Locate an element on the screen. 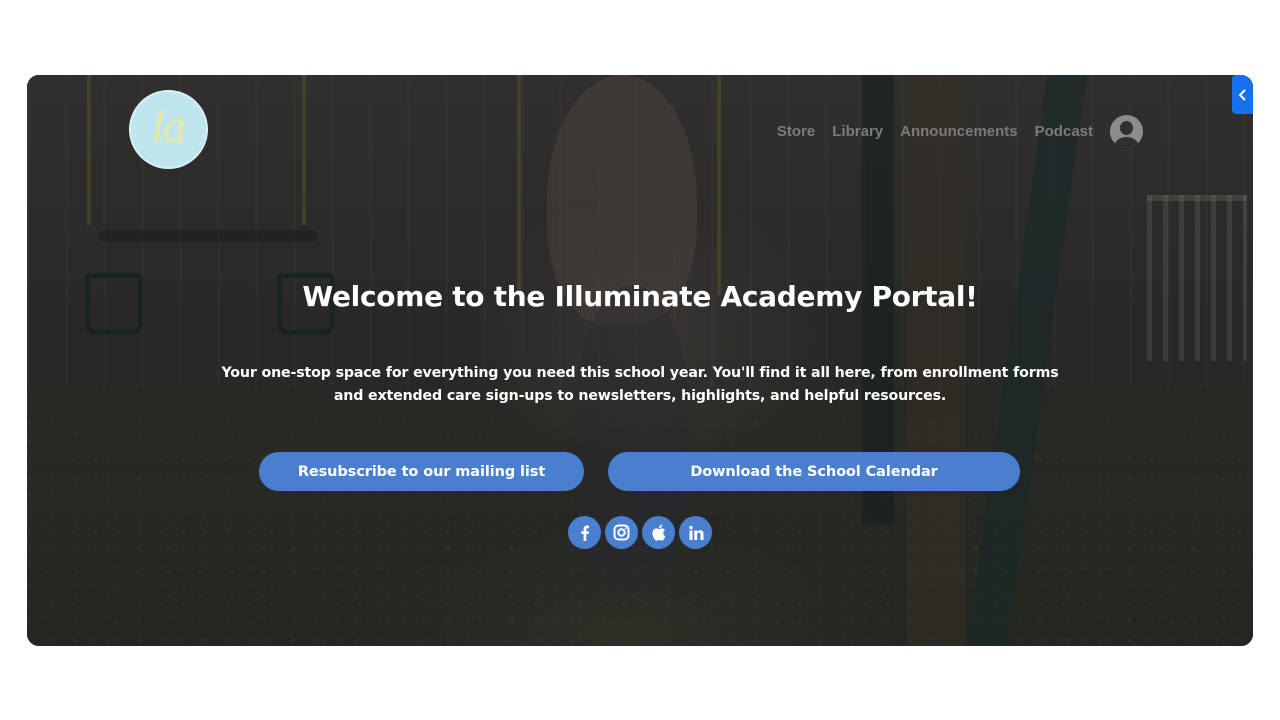  social-links is located at coordinates (640, 532).